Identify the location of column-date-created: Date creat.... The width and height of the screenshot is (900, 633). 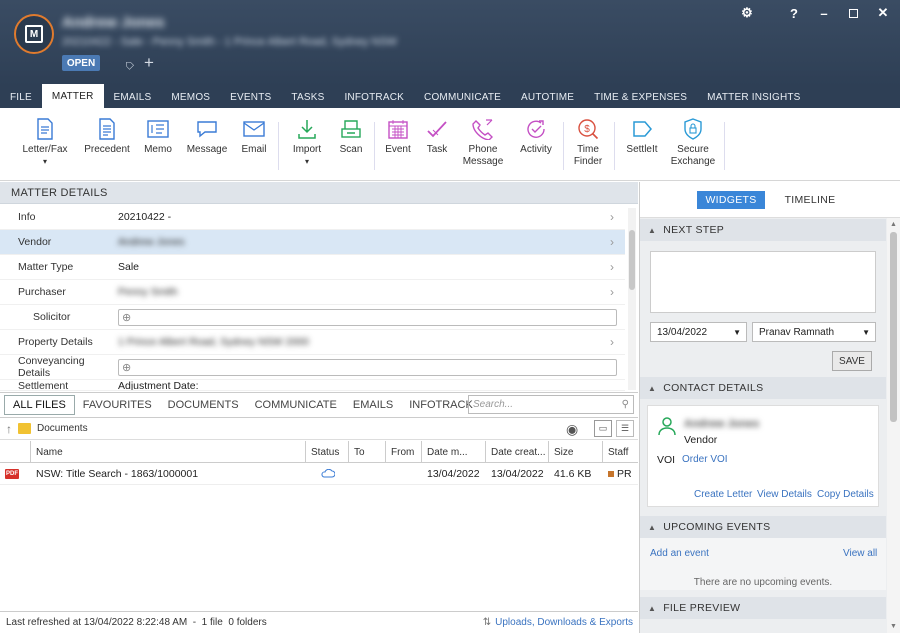
(517, 452).